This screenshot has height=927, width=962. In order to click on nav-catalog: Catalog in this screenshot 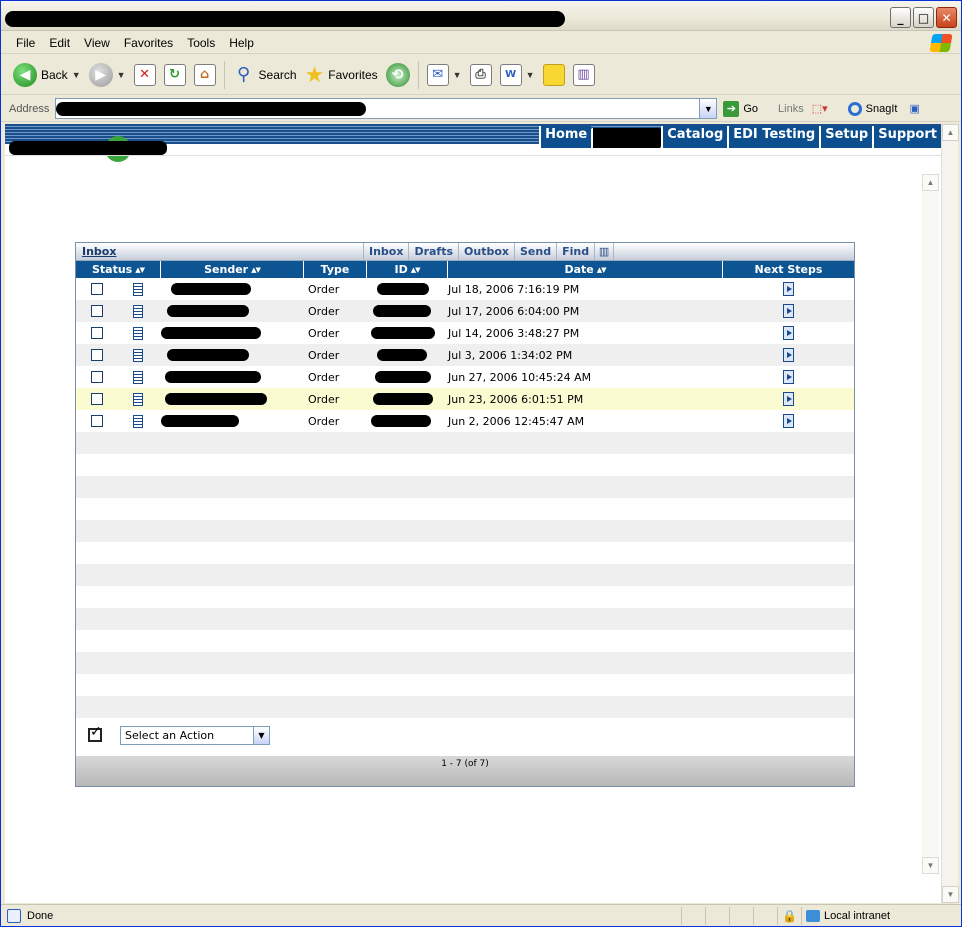, I will do `click(694, 137)`.